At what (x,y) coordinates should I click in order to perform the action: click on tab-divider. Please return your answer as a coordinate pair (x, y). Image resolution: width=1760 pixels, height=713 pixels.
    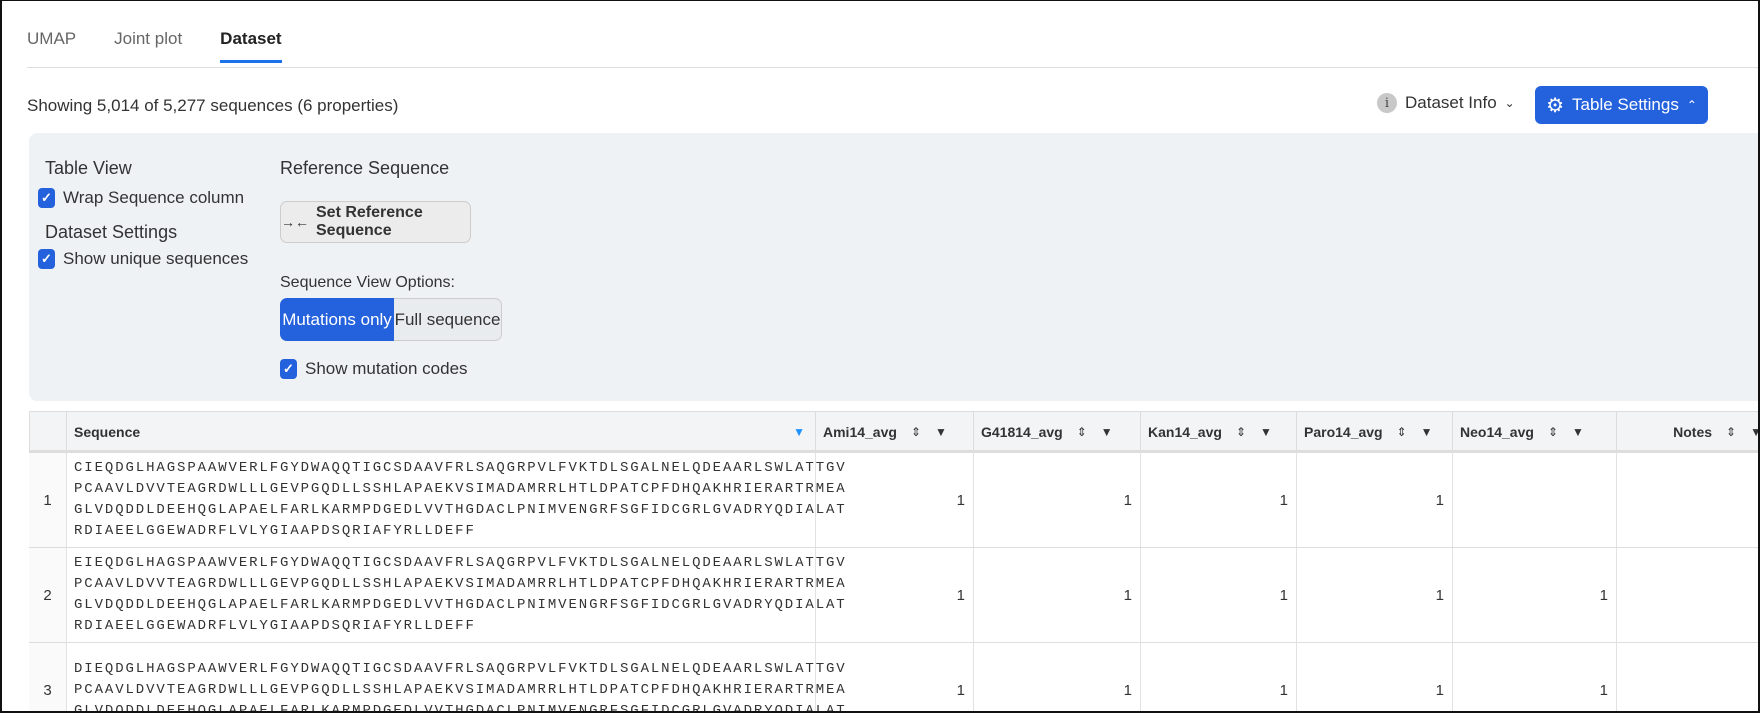
    Looking at the image, I should click on (892, 67).